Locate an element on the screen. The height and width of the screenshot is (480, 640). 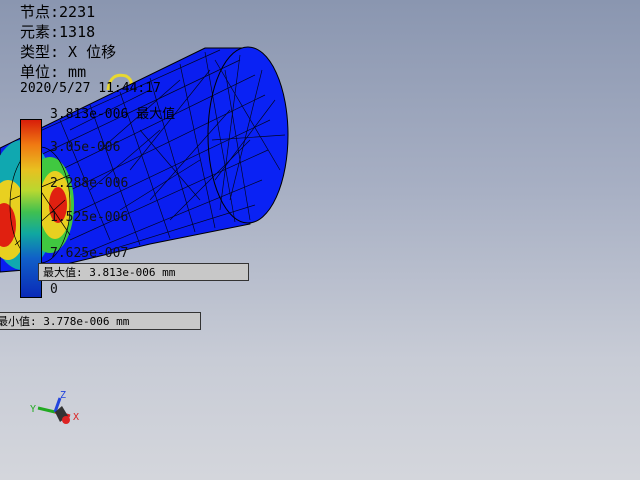
axis-x-label: X is located at coordinates (76, 417).